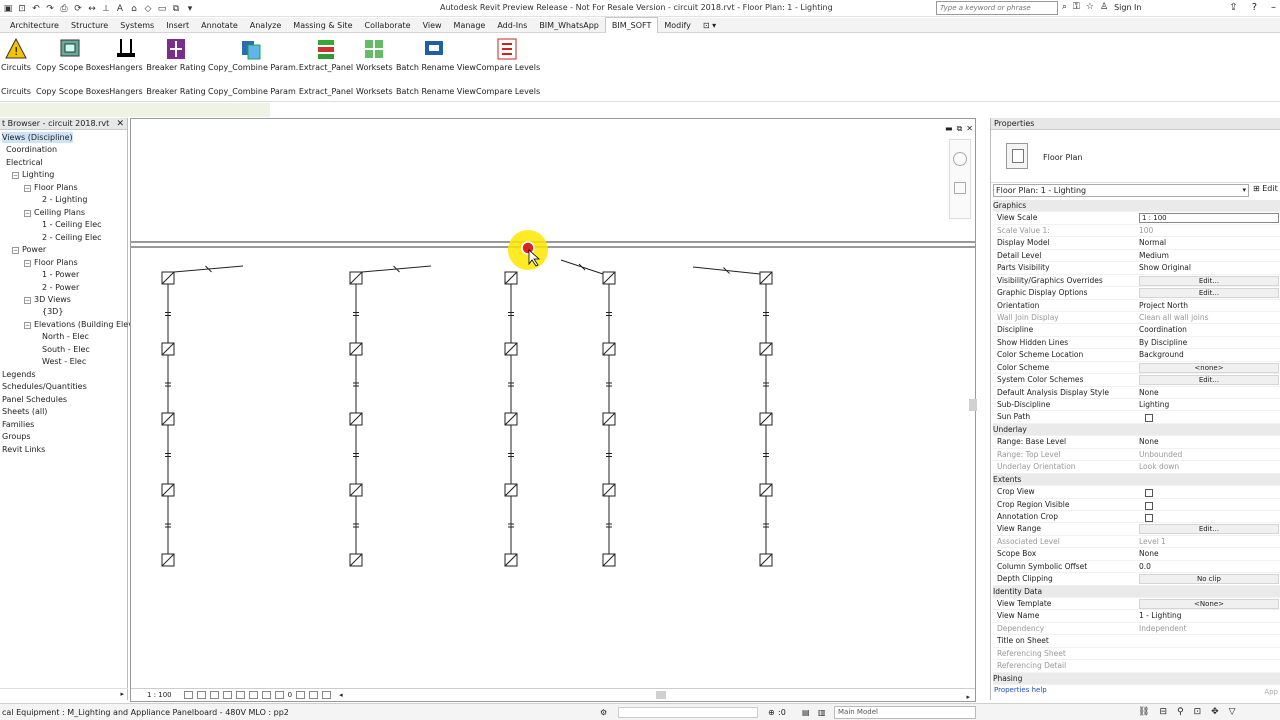 Image resolution: width=1280 pixels, height=720 pixels. I want to click on close-hidden-icon: ▭, so click(162, 9).